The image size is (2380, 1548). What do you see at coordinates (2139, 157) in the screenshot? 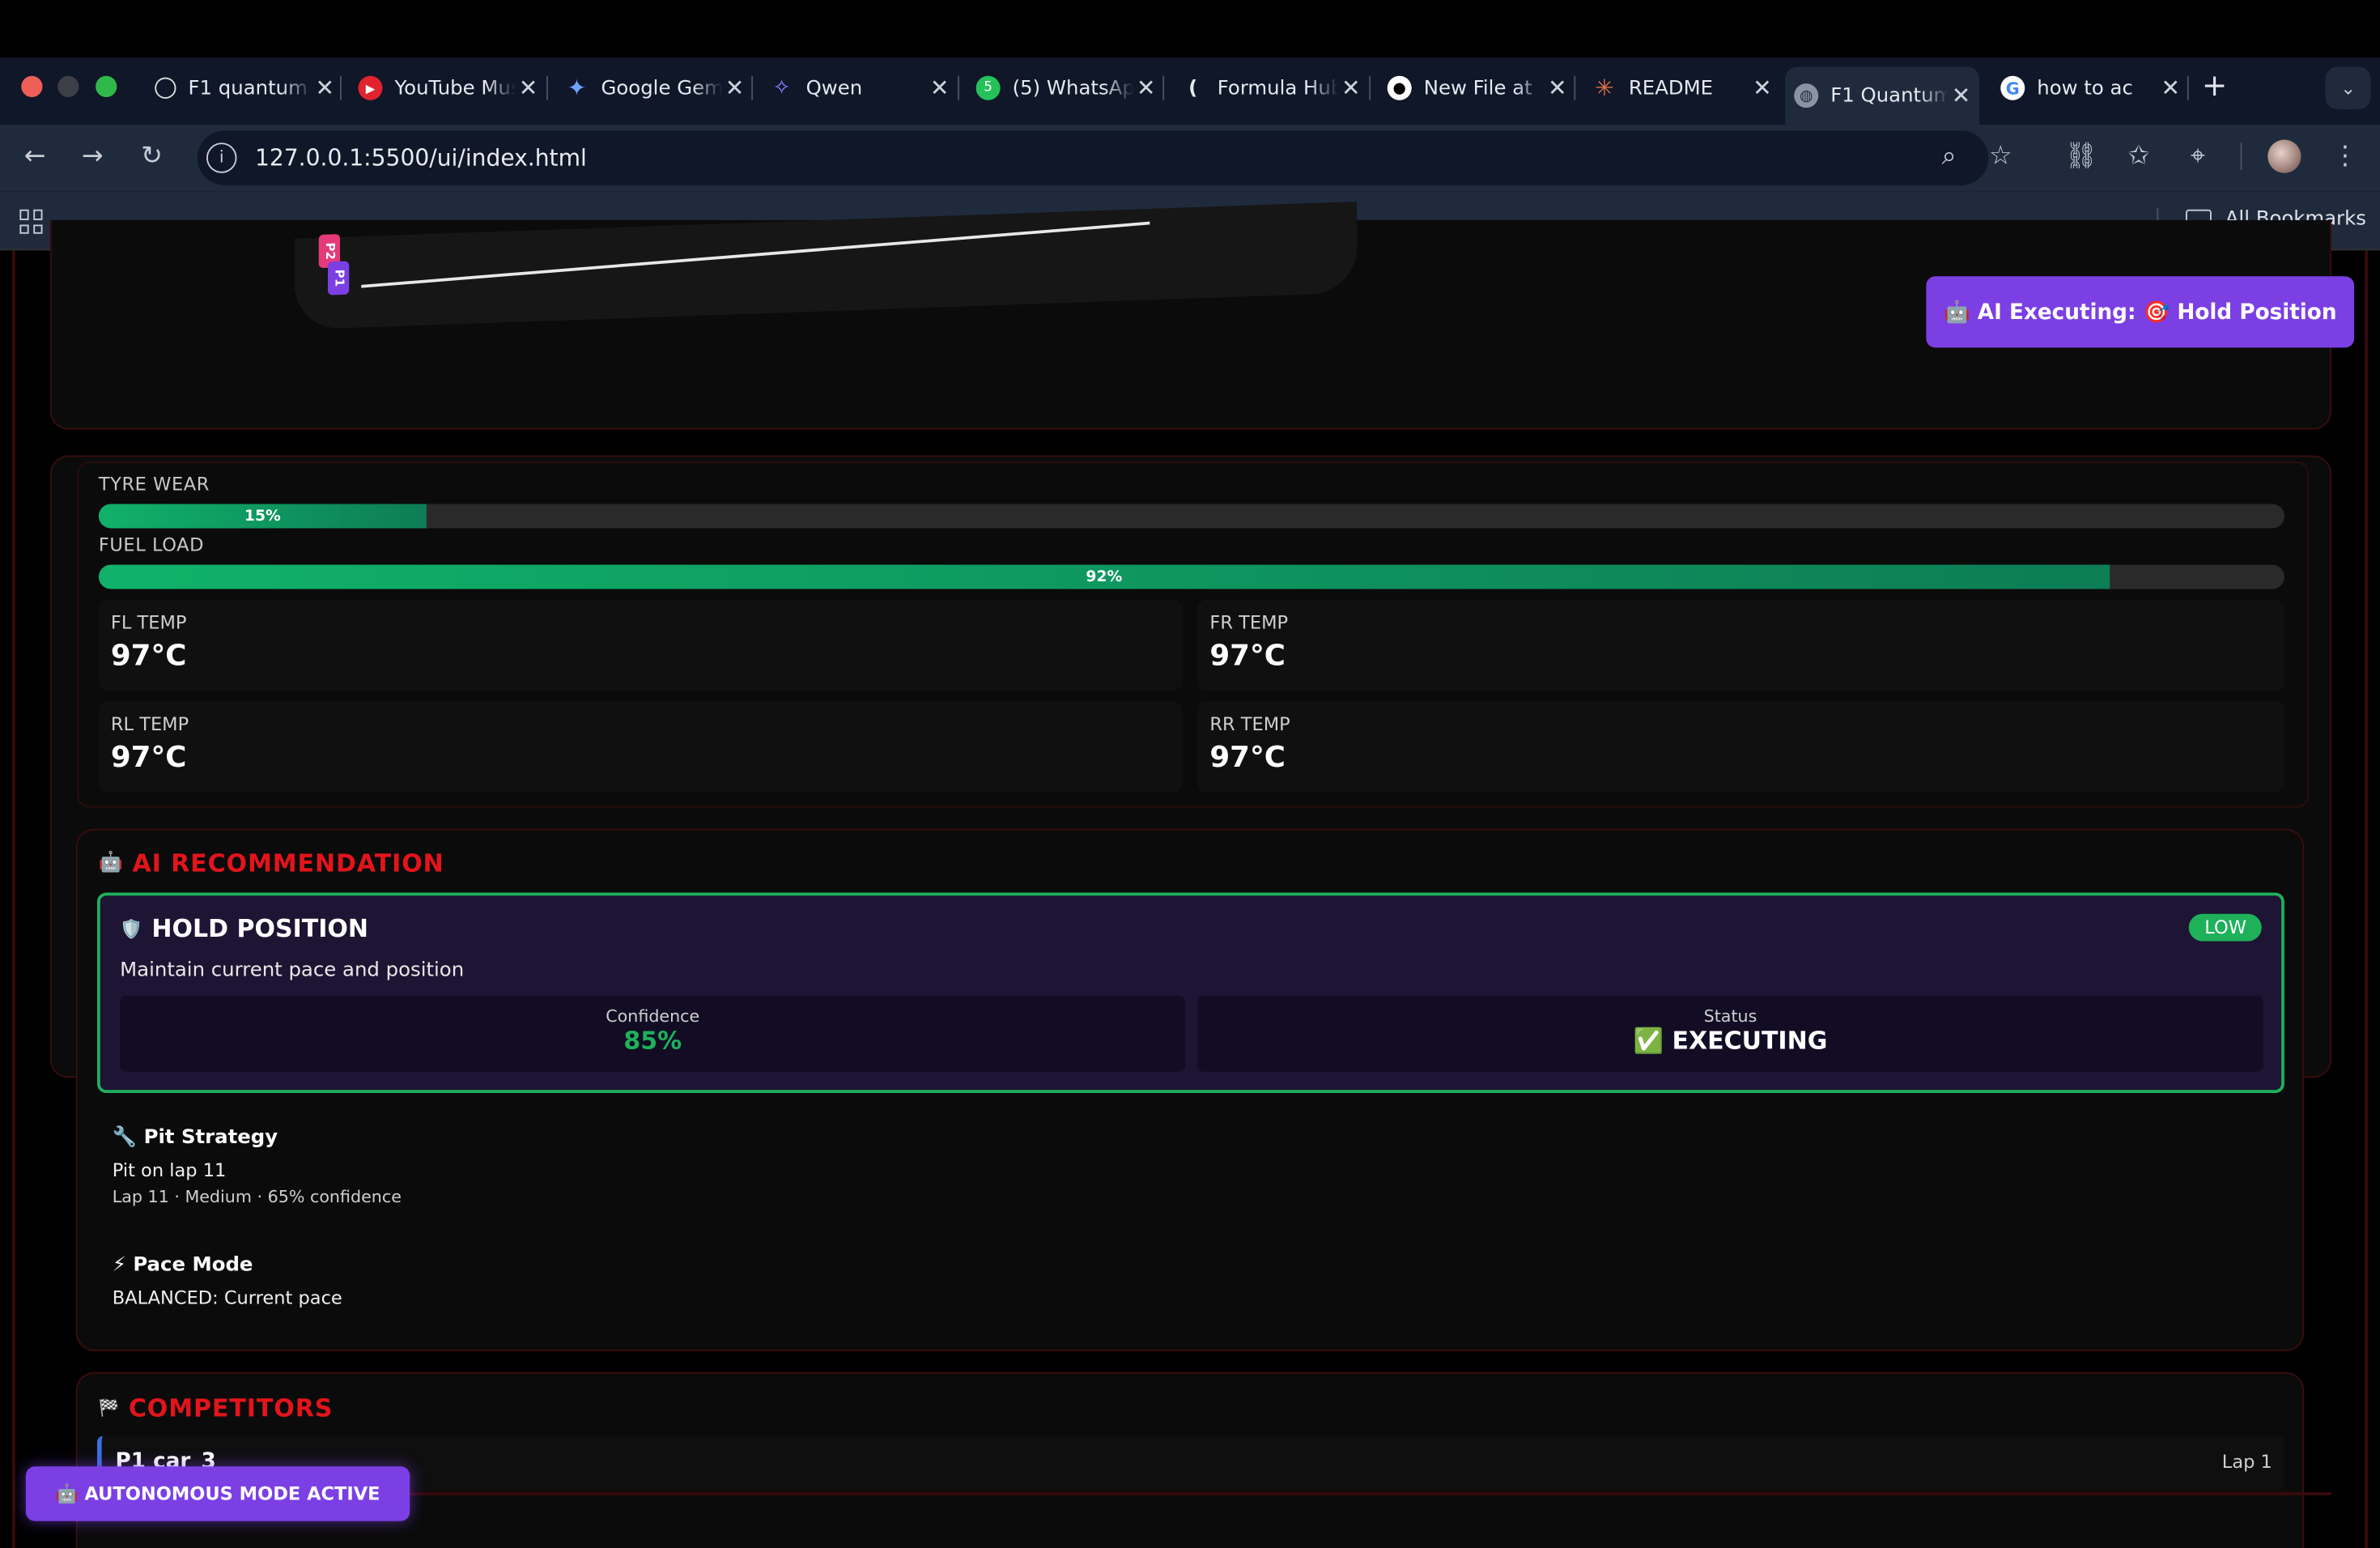
I see `extension-star-icon: ✩` at bounding box center [2139, 157].